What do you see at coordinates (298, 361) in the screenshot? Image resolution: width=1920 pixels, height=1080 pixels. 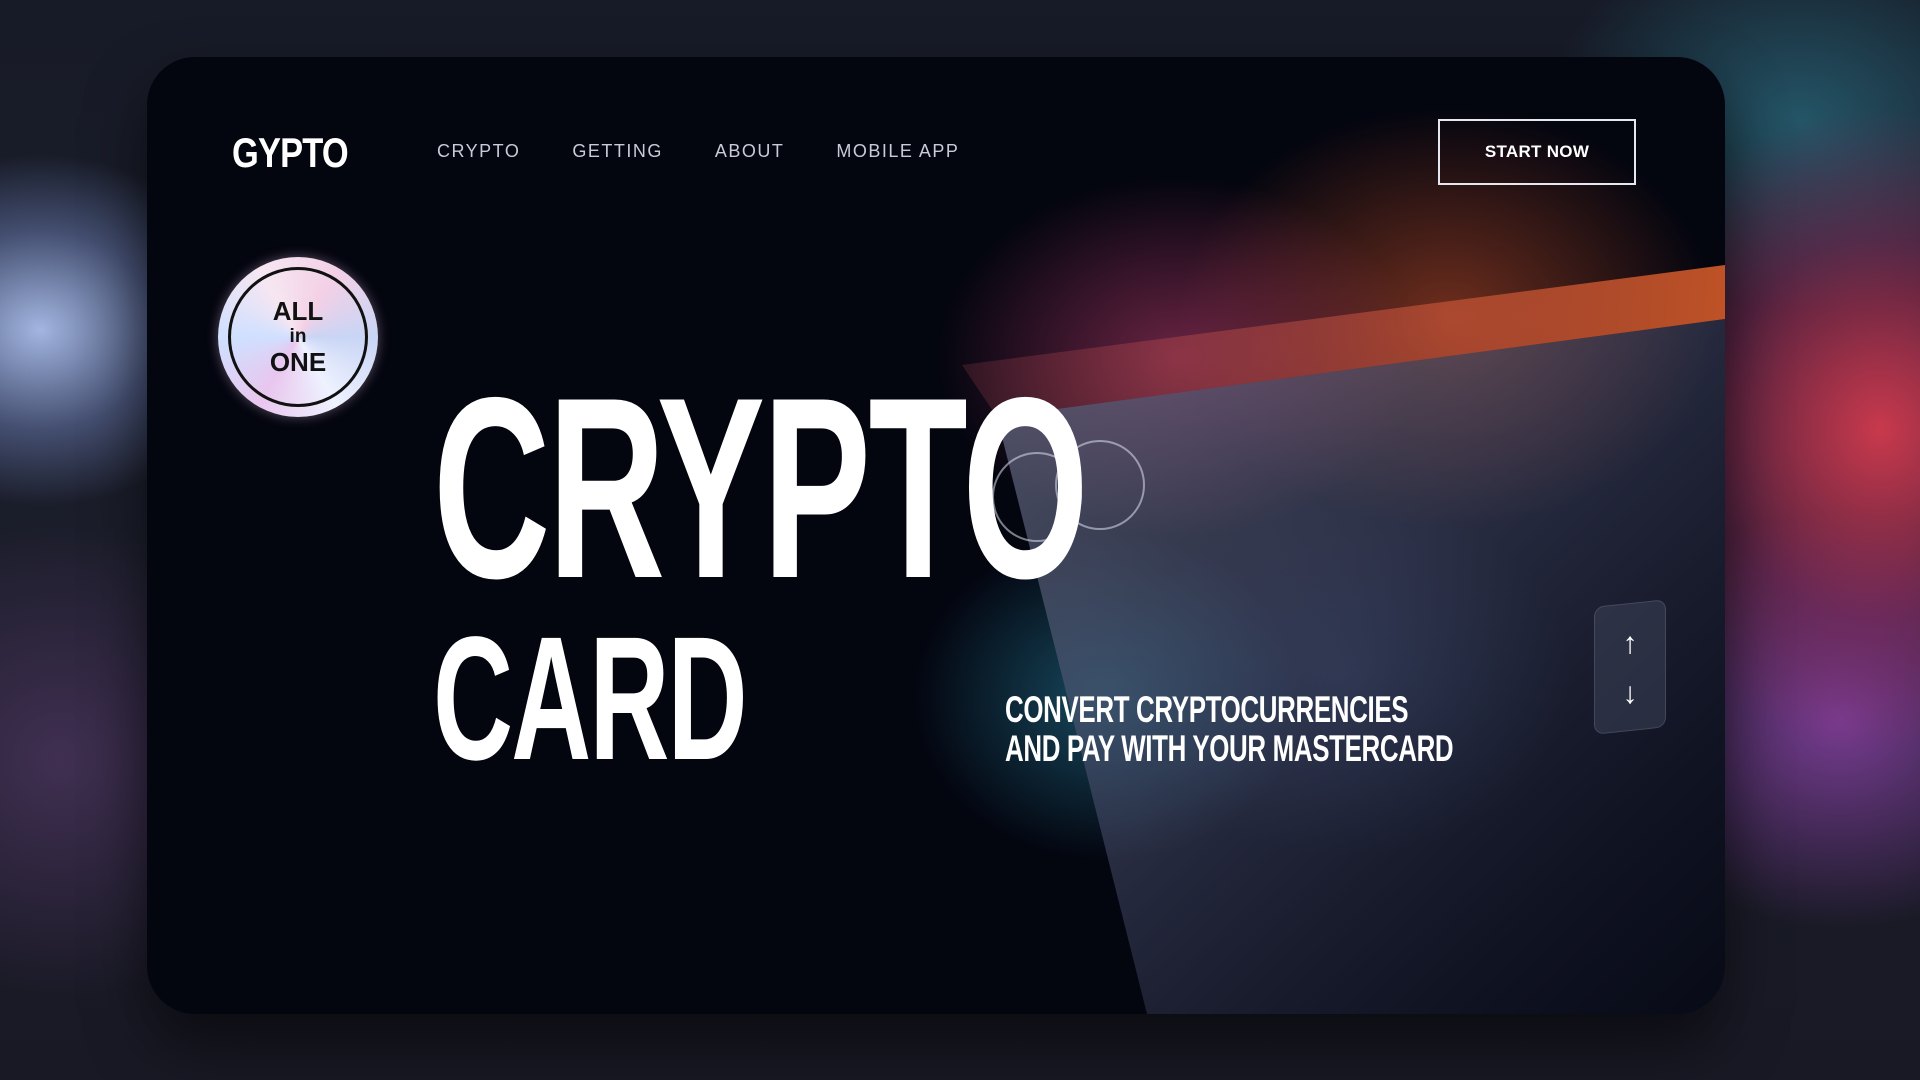 I see `badge-line-one: ONE` at bounding box center [298, 361].